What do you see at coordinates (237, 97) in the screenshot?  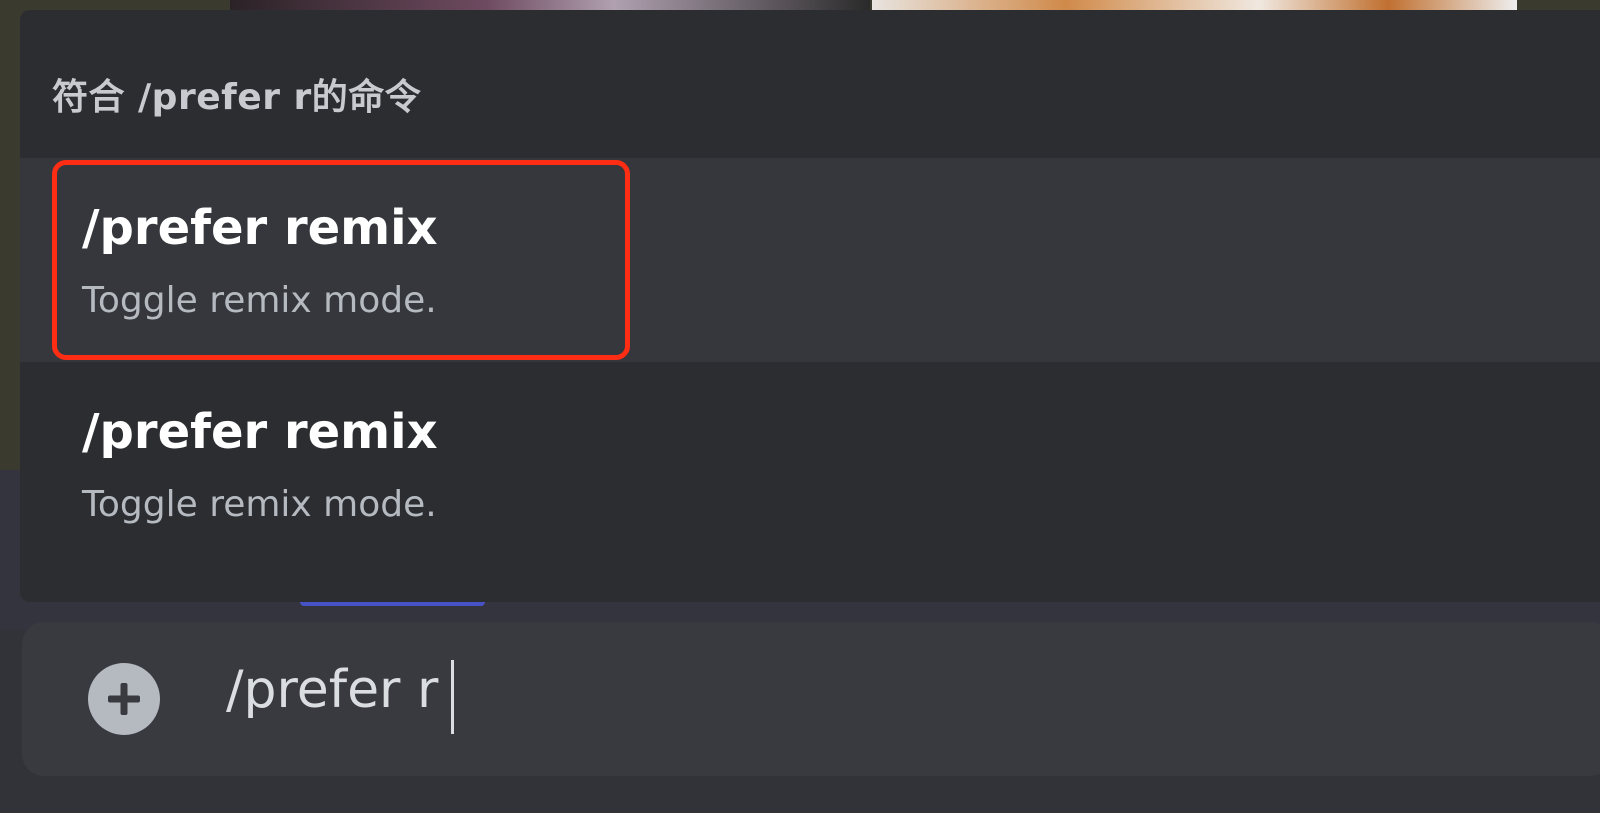 I see `autocomplete-header: 符合 /prefer r的命令` at bounding box center [237, 97].